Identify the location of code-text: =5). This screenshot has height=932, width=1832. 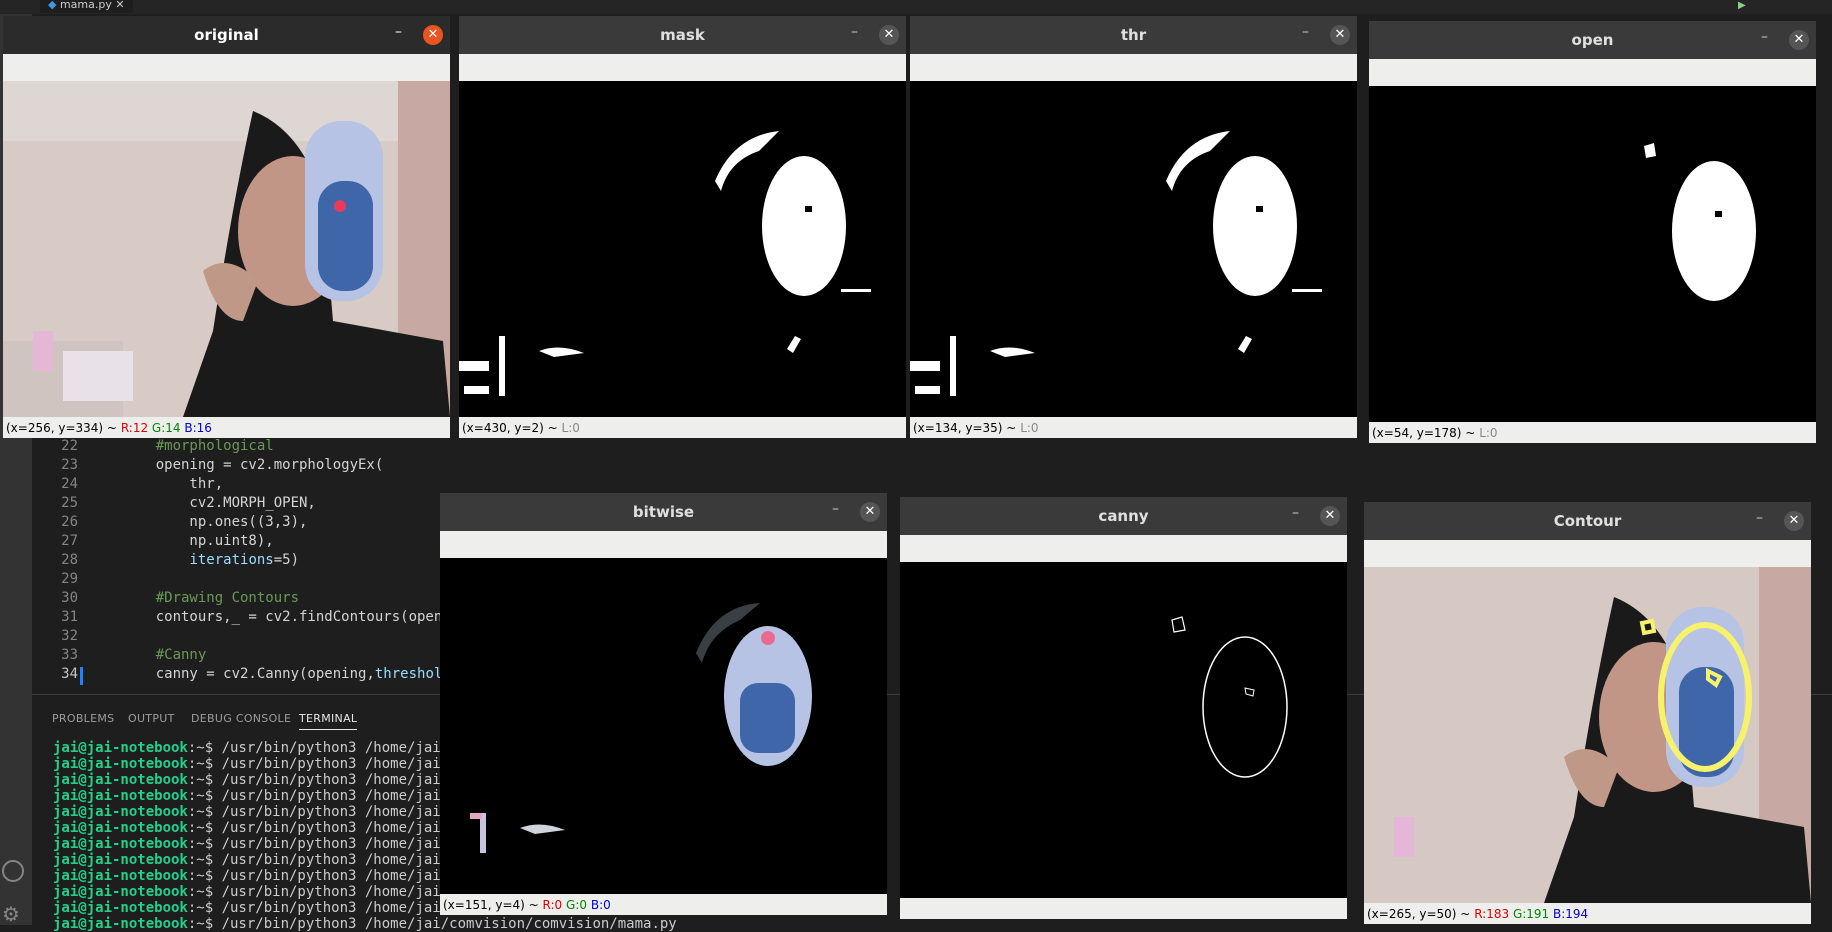
(286, 560).